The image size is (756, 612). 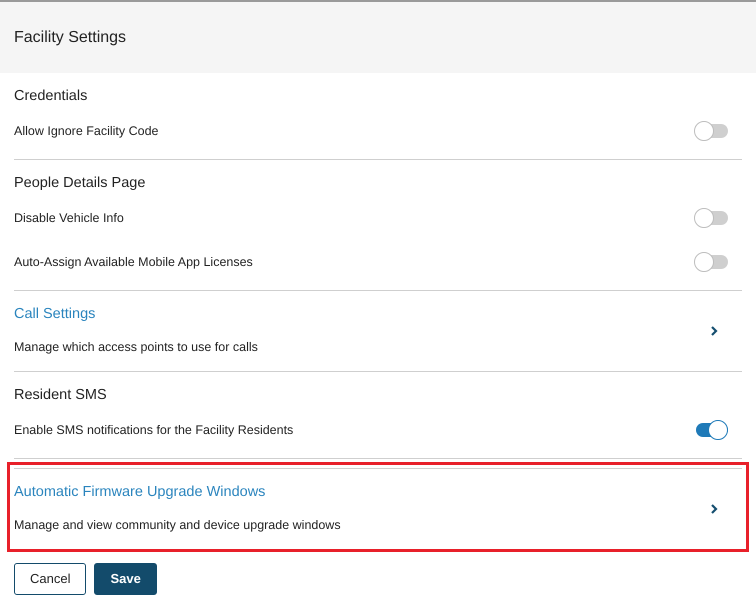 What do you see at coordinates (154, 430) in the screenshot?
I see `setting-label: Enable SMS notifications for the Facility Residents` at bounding box center [154, 430].